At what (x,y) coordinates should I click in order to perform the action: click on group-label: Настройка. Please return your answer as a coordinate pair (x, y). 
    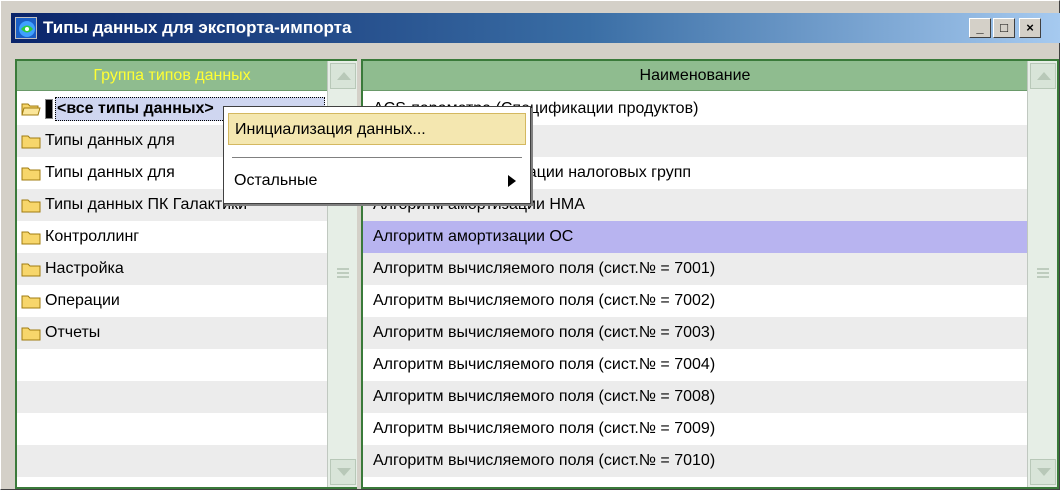
    Looking at the image, I should click on (84, 268).